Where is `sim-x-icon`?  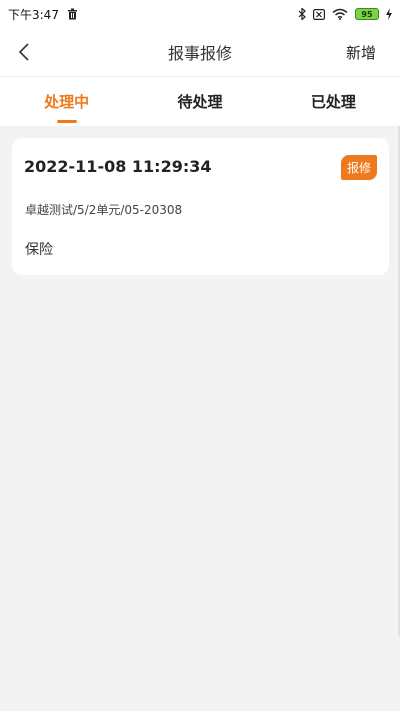
sim-x-icon is located at coordinates (319, 14).